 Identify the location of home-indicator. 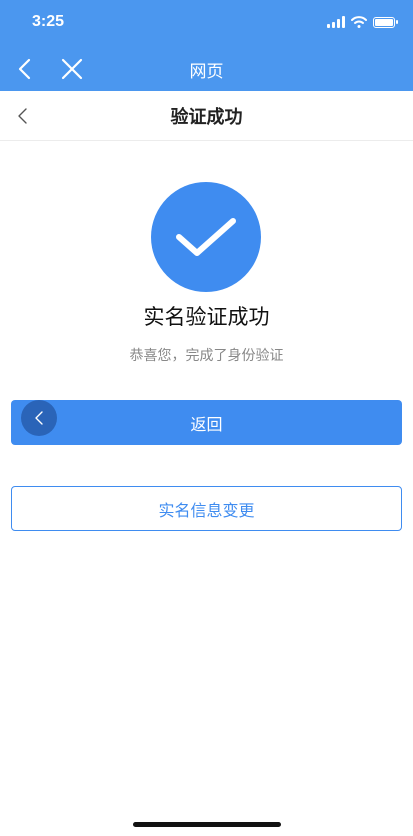
(207, 824).